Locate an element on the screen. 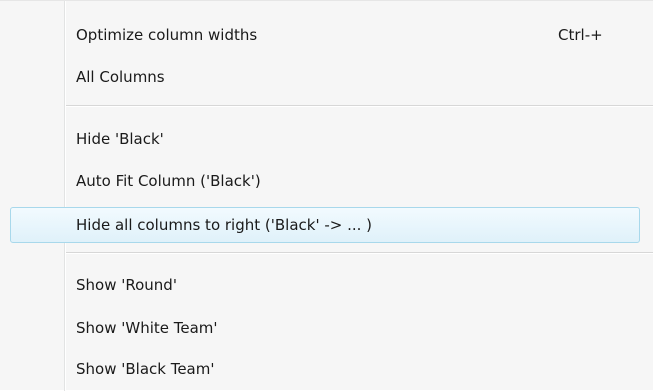 The width and height of the screenshot is (653, 391). menu-item-show-black-team: Show 'Black Team' is located at coordinates (325, 369).